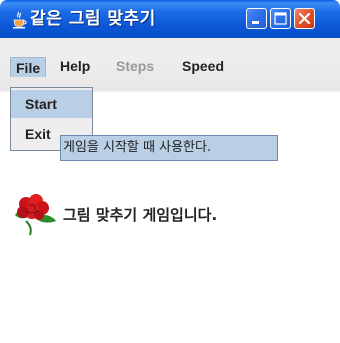 The height and width of the screenshot is (343, 340). I want to click on red-flower-icon, so click(35, 215).